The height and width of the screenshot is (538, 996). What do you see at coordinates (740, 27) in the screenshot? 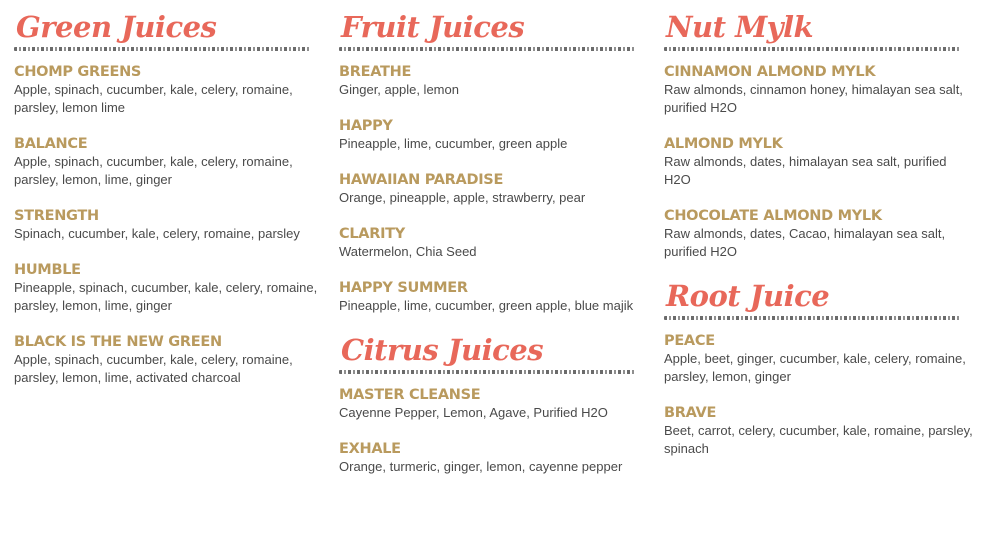
I see `section-title: Nut Mylk` at bounding box center [740, 27].